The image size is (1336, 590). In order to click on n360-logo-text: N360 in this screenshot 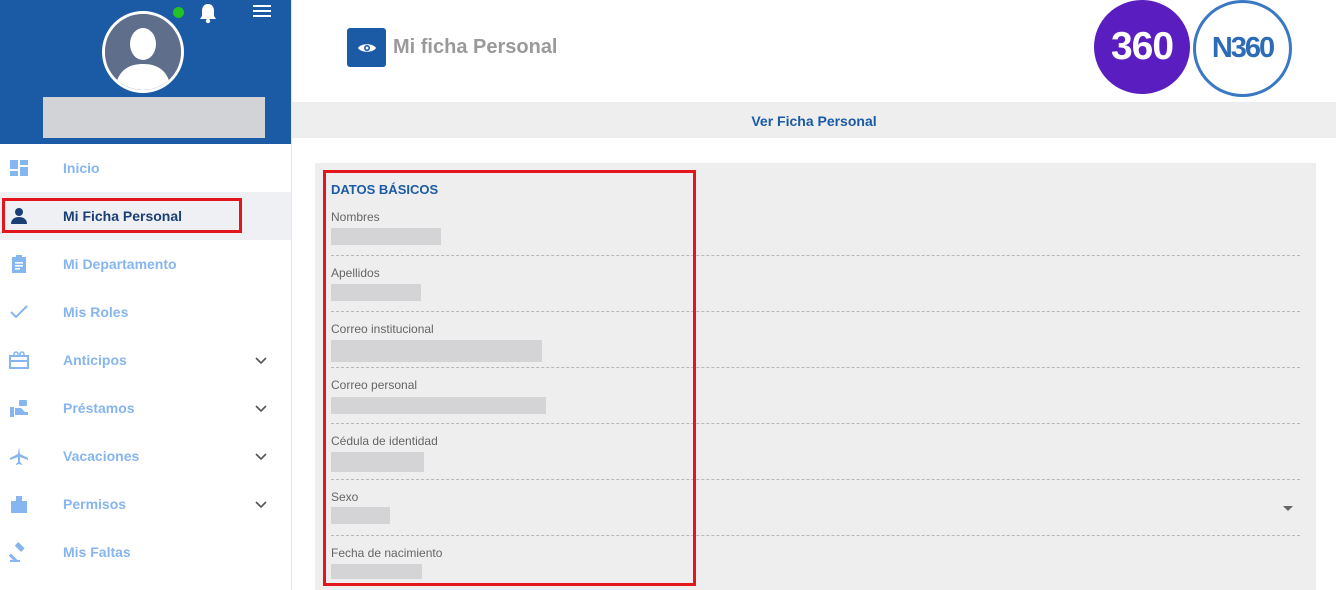, I will do `click(1243, 48)`.